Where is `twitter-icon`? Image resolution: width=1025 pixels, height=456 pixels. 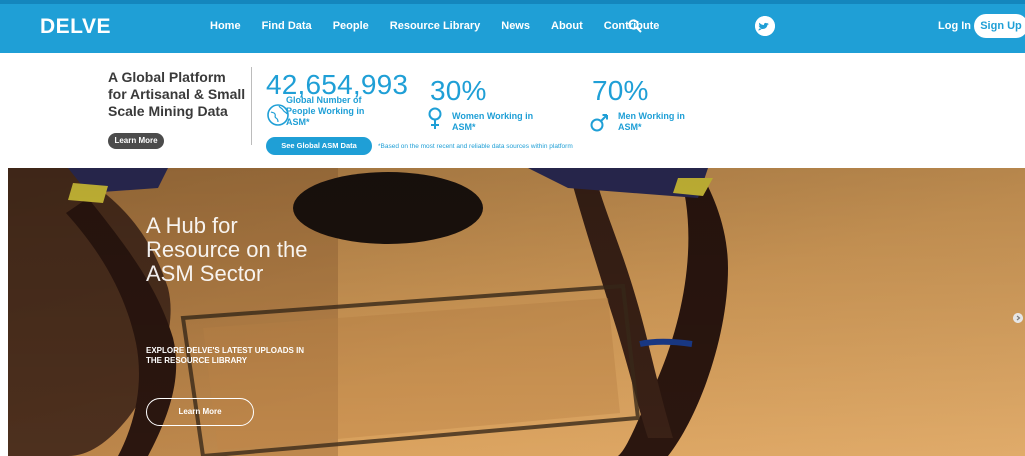 twitter-icon is located at coordinates (765, 26).